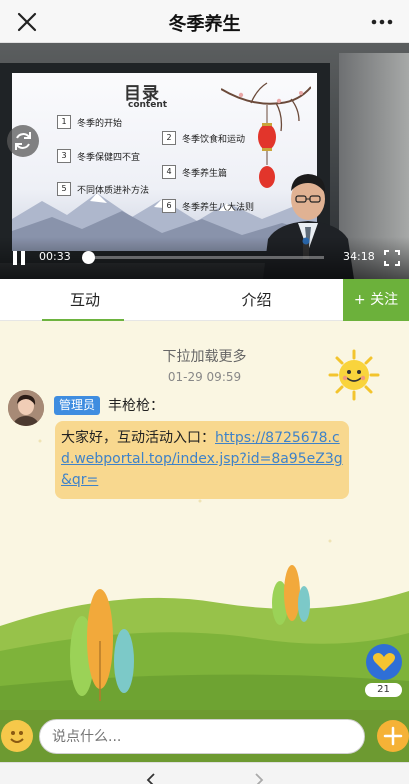 The height and width of the screenshot is (784, 409). Describe the element at coordinates (382, 22) in the screenshot. I see `more-icon` at that location.